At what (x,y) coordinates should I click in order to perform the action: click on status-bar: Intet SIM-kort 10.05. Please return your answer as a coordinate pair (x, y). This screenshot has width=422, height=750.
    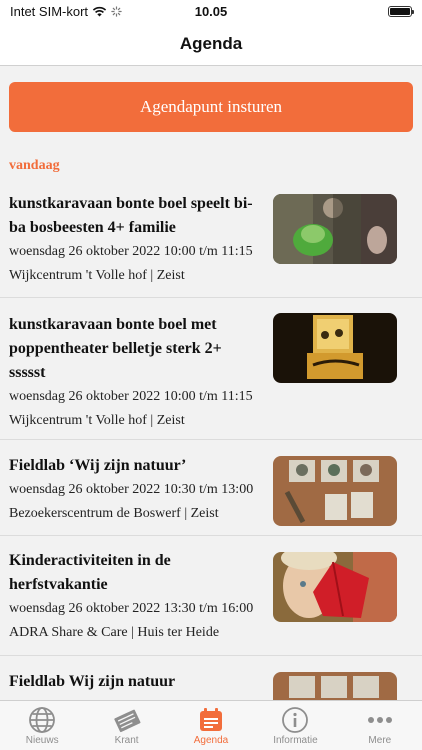
    Looking at the image, I should click on (211, 11).